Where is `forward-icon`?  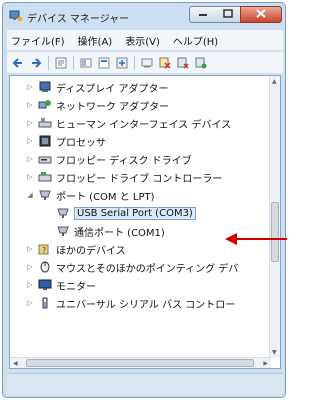
forward-icon is located at coordinates (36, 63).